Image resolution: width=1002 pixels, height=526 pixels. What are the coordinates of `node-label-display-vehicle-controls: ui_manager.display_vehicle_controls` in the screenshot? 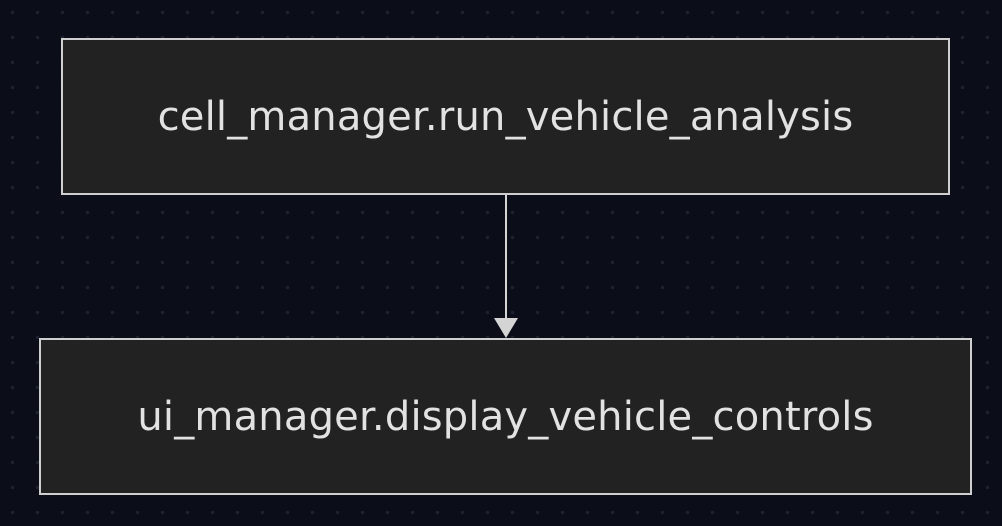 It's located at (505, 416).